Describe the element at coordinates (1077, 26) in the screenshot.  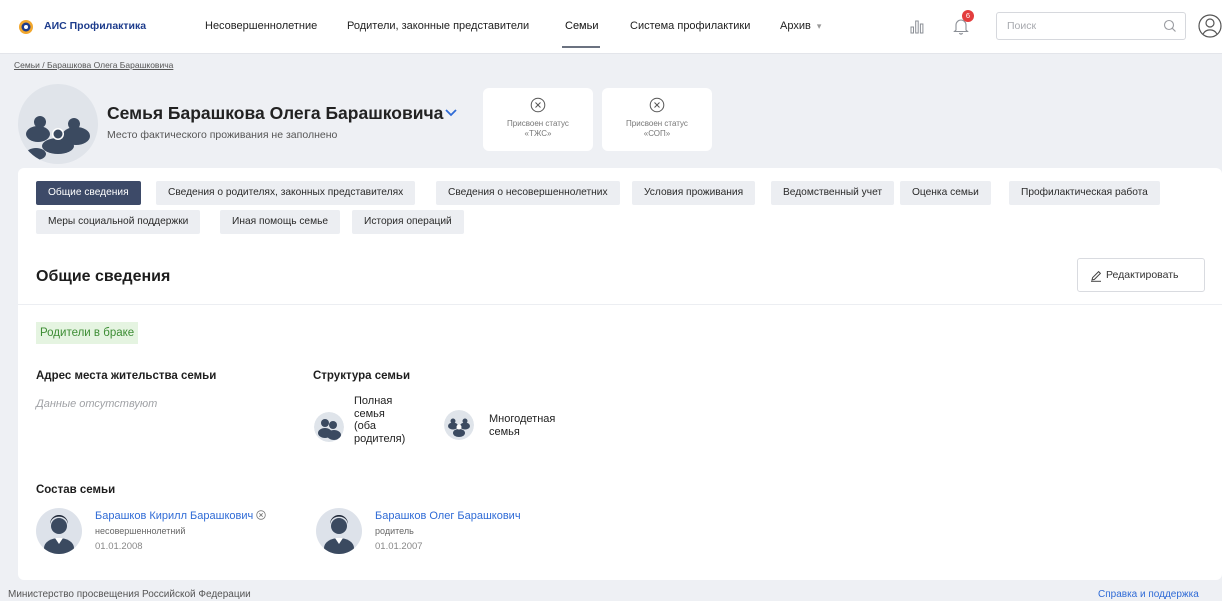
I see `search-input` at that location.